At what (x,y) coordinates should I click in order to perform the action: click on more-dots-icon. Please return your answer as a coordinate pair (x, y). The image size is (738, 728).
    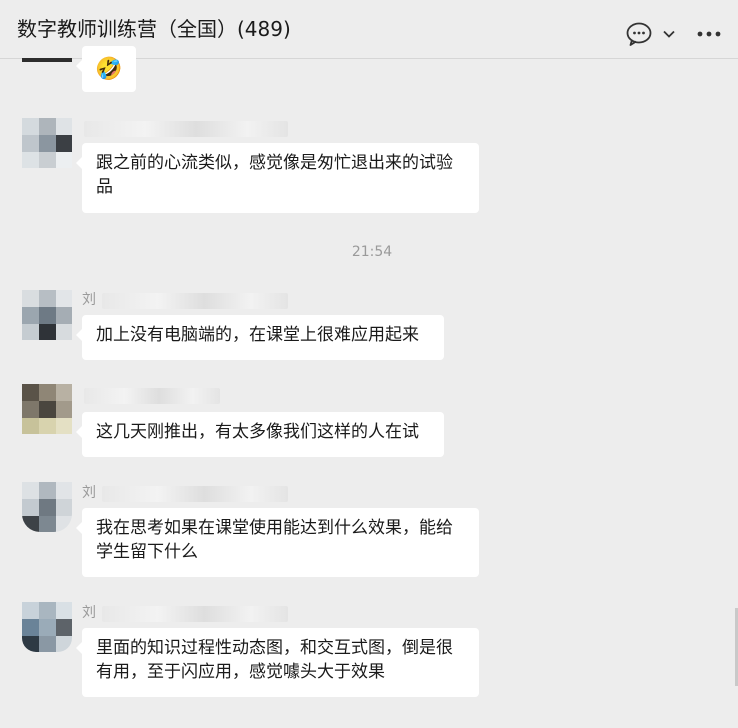
    Looking at the image, I should click on (709, 34).